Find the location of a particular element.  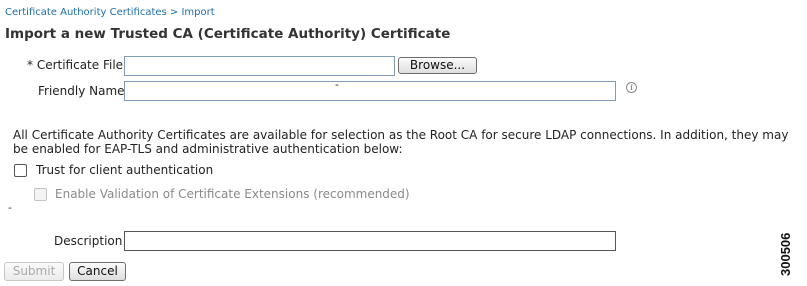

description-input is located at coordinates (370, 241).